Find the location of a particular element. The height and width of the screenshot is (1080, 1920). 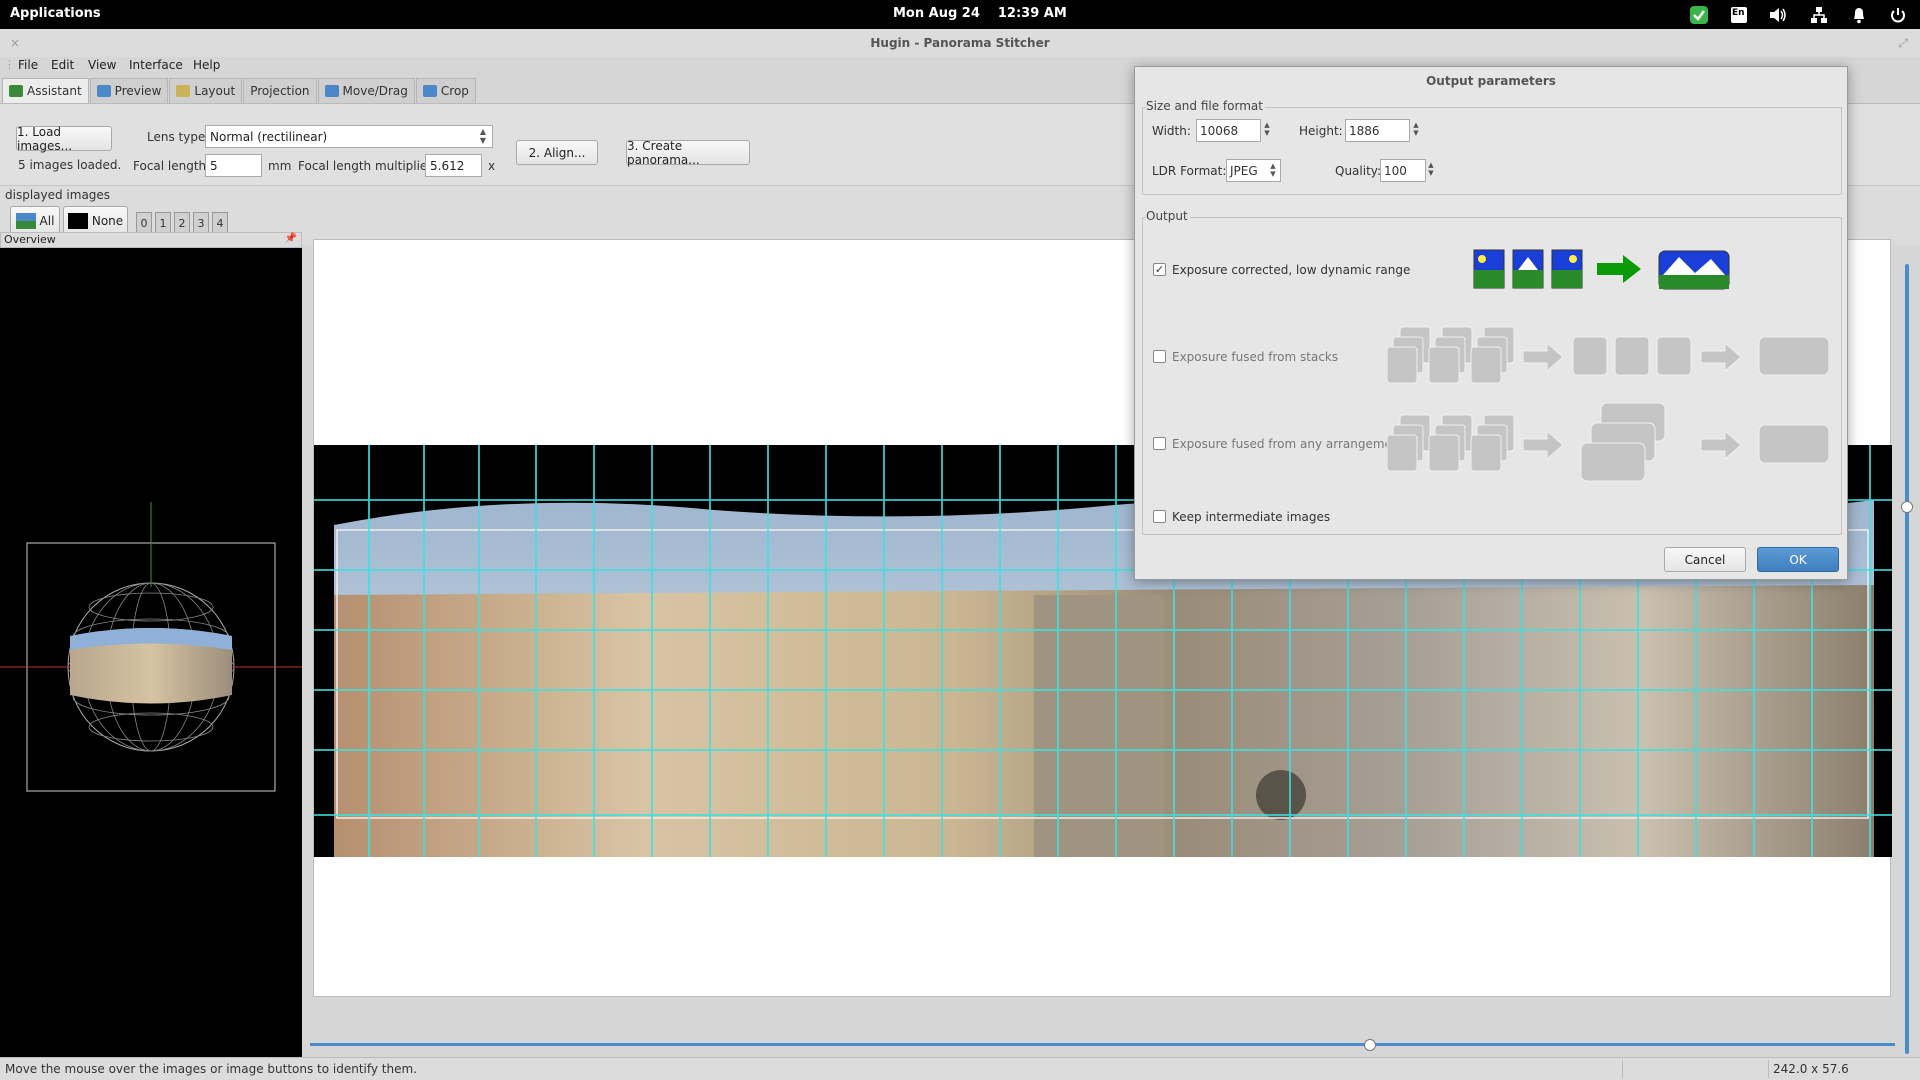

option-fused-any-label: Exposure fused from any arrangement is located at coordinates (1288, 444).